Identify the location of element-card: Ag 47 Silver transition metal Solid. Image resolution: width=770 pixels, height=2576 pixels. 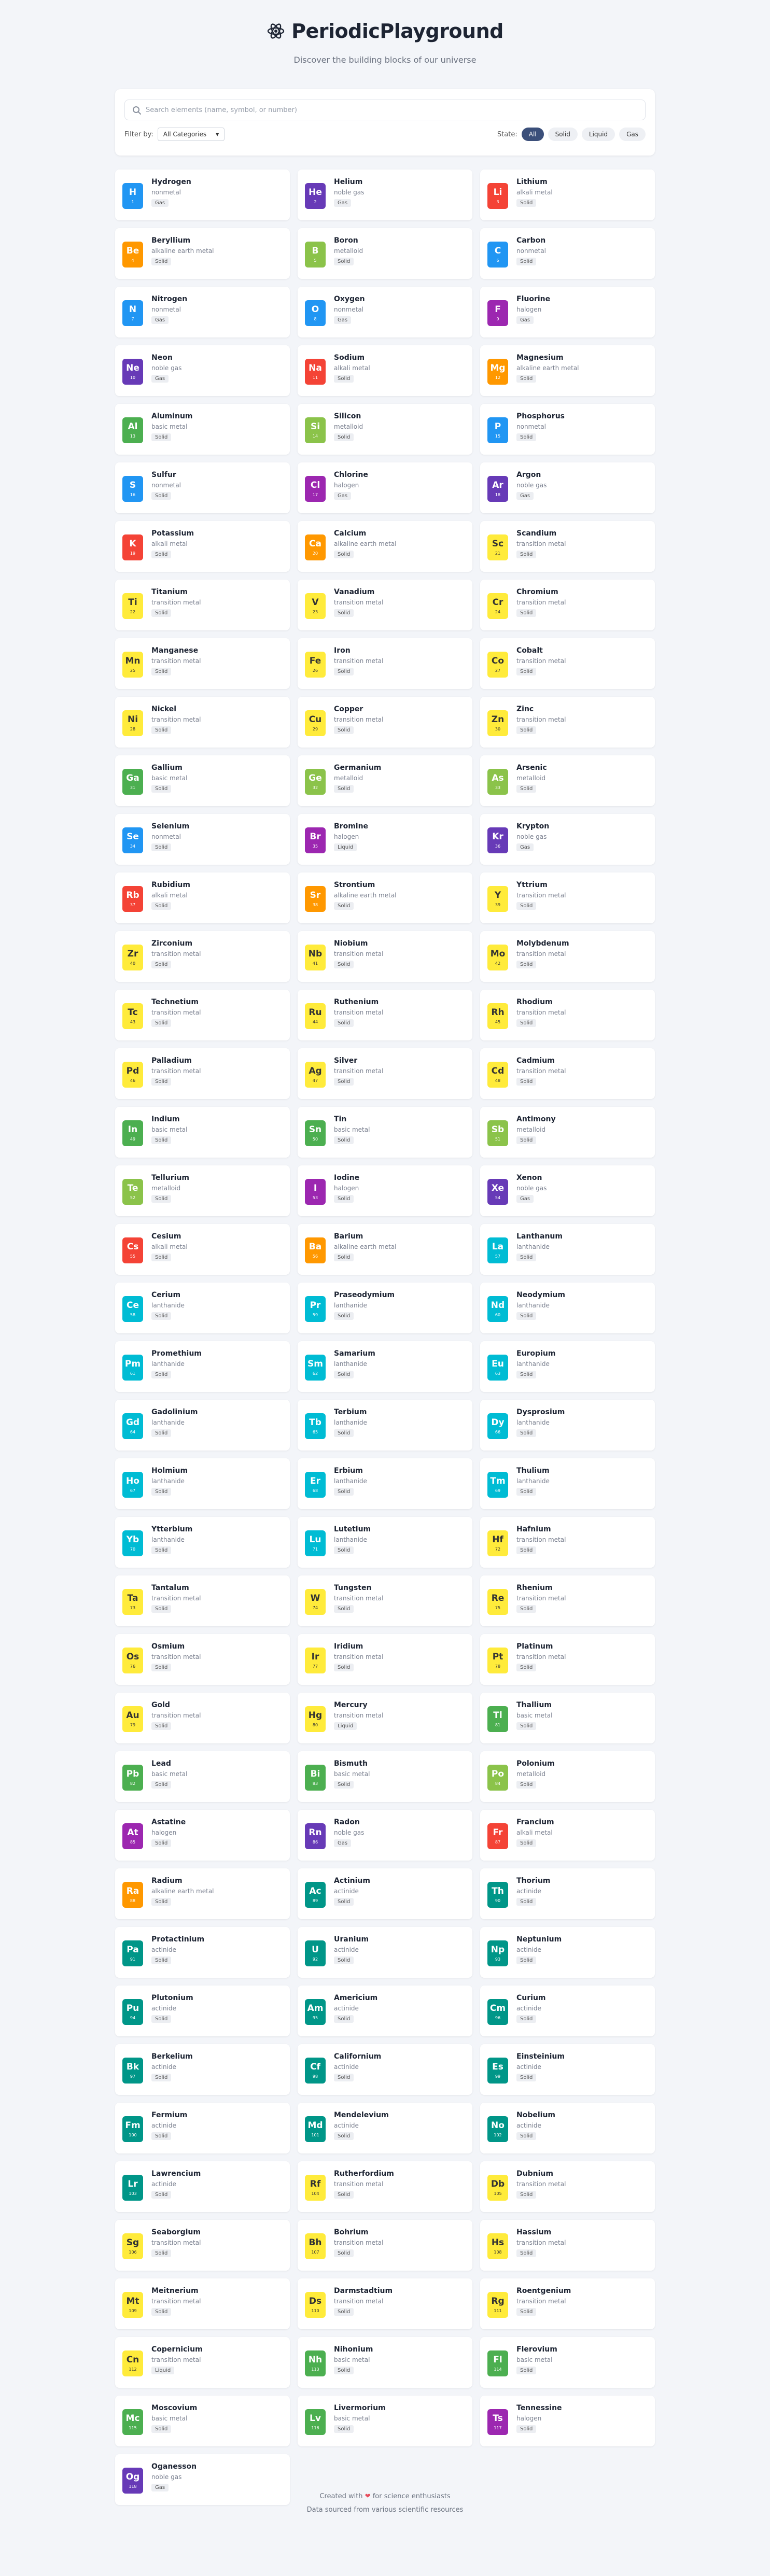
(385, 1073).